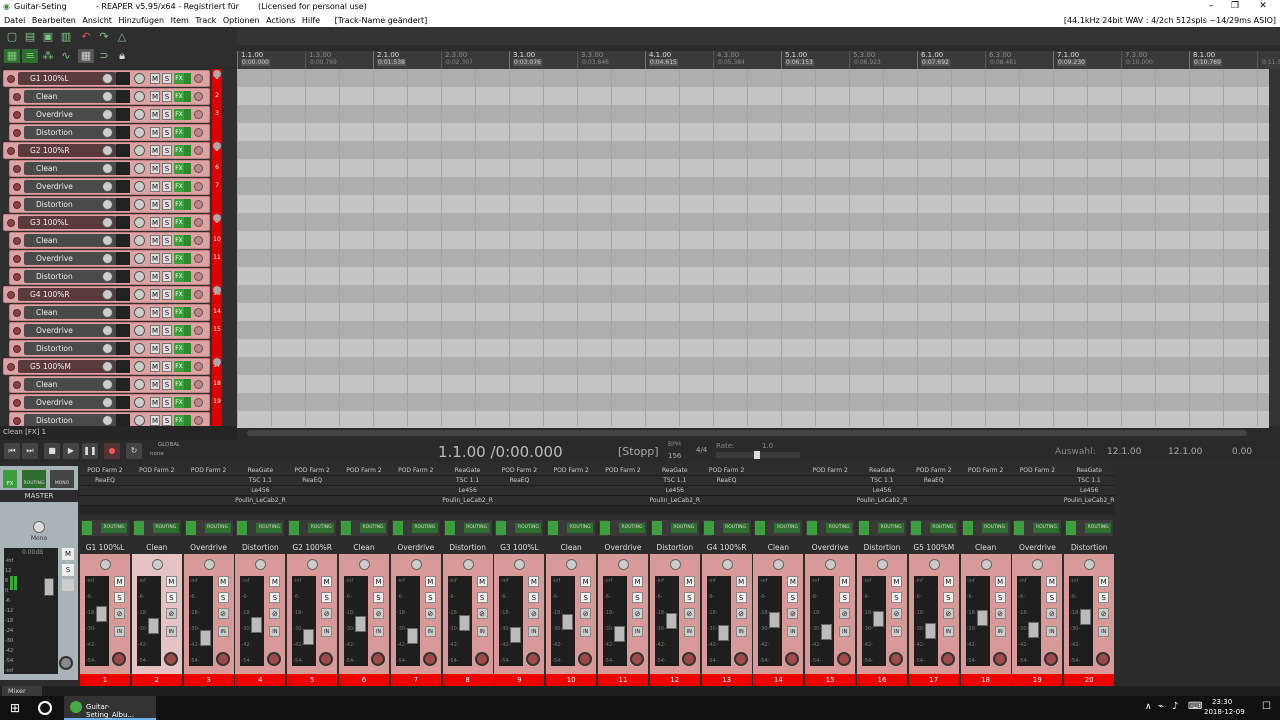  I want to click on track-header: Distortion M S FX, so click(109, 348).